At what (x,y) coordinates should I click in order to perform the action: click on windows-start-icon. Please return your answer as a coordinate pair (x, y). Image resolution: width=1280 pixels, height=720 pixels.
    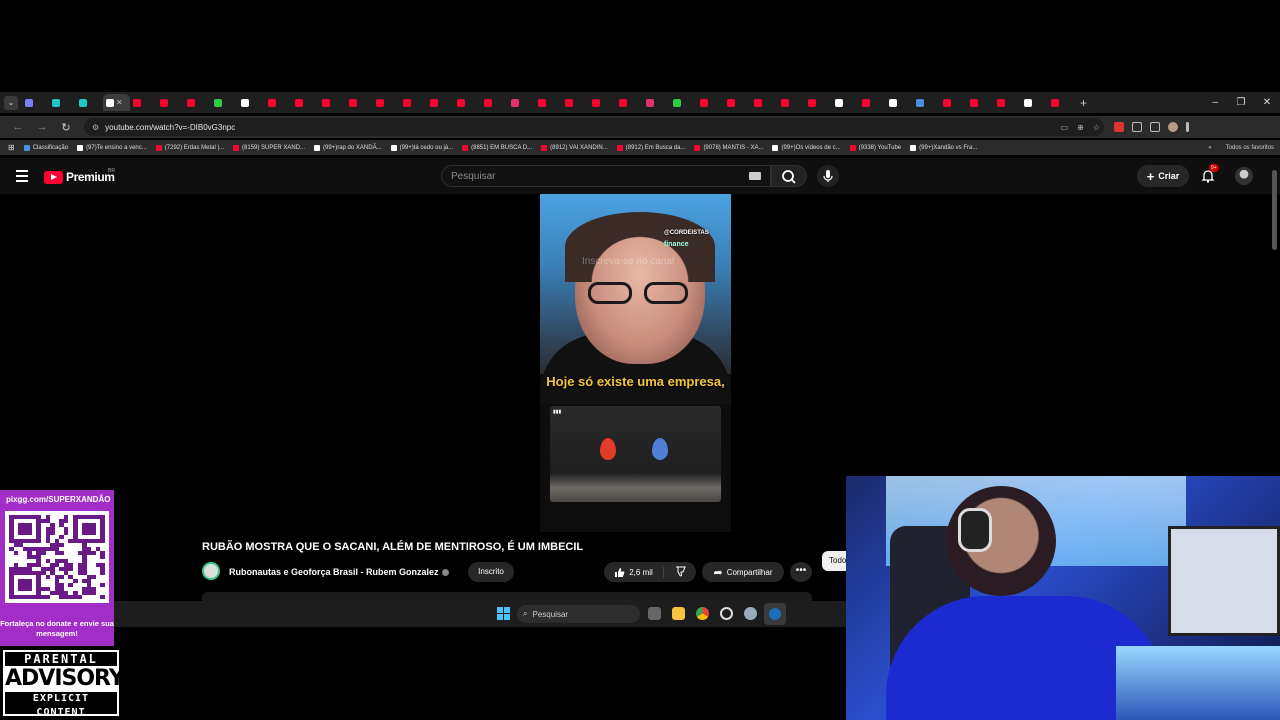
    Looking at the image, I should click on (503, 613).